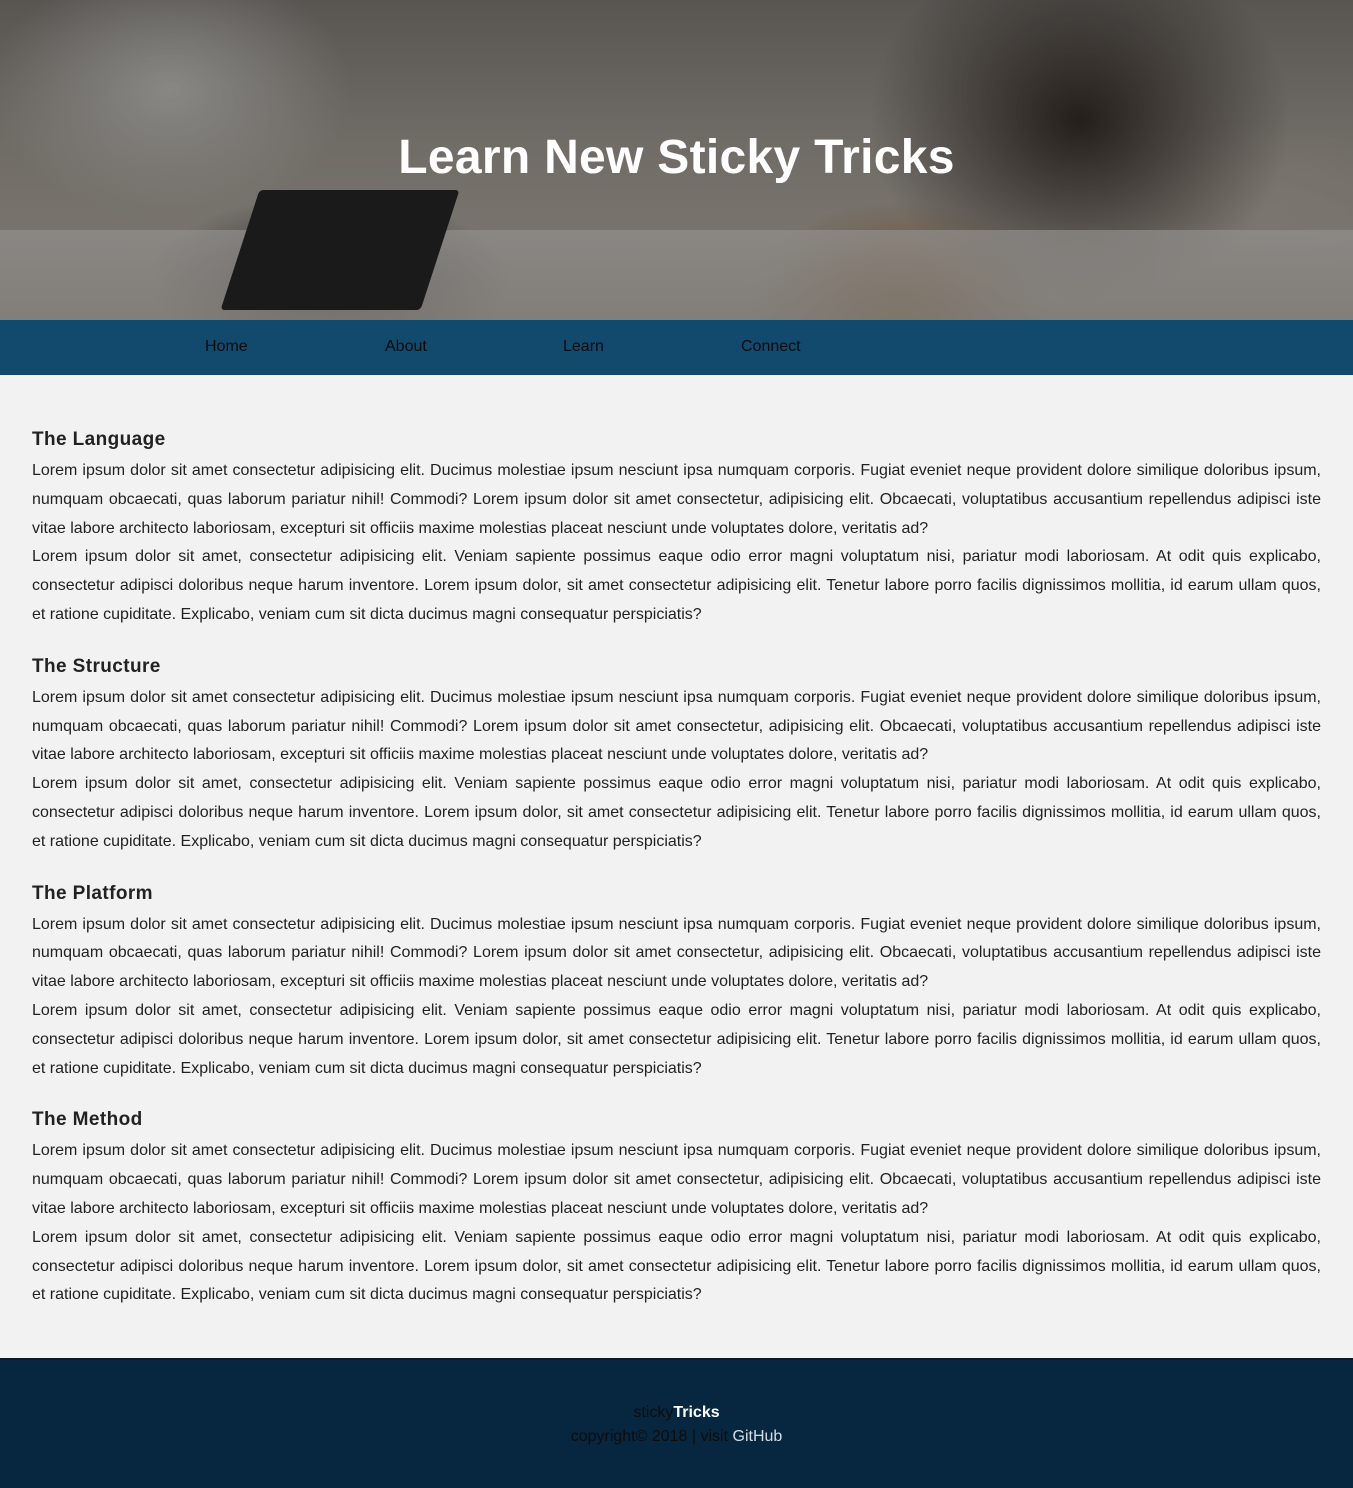 The width and height of the screenshot is (1353, 1488). Describe the element at coordinates (87, 1120) in the screenshot. I see `section-heading: The Method` at that location.